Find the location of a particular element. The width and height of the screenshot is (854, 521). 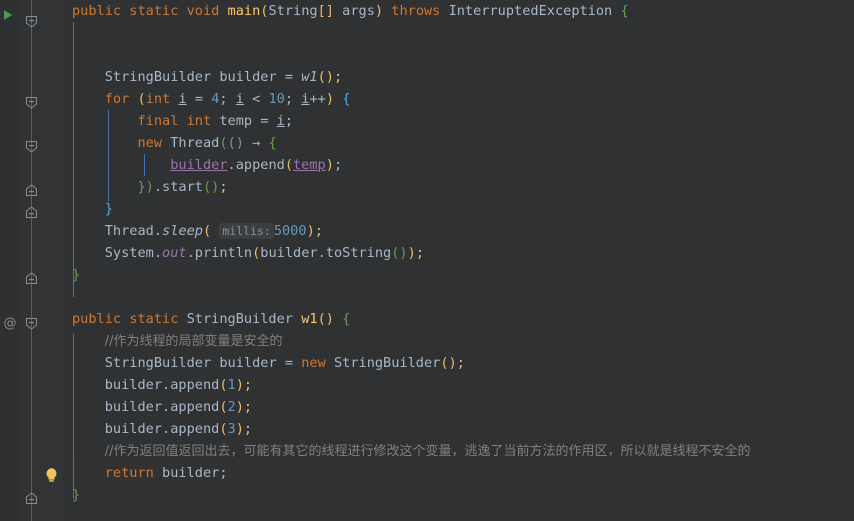

token-comment: //作为线程的局部变量是安全的 is located at coordinates (193, 341).